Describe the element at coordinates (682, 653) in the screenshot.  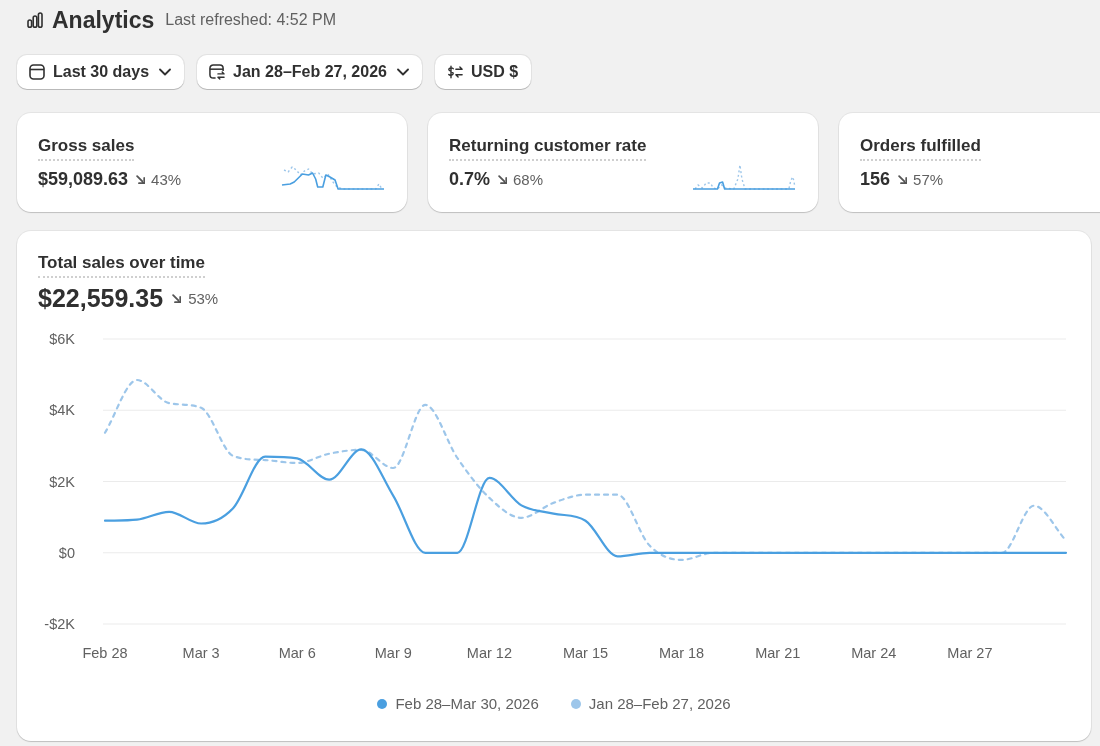
I see `x-axis-label: Mar 18` at that location.